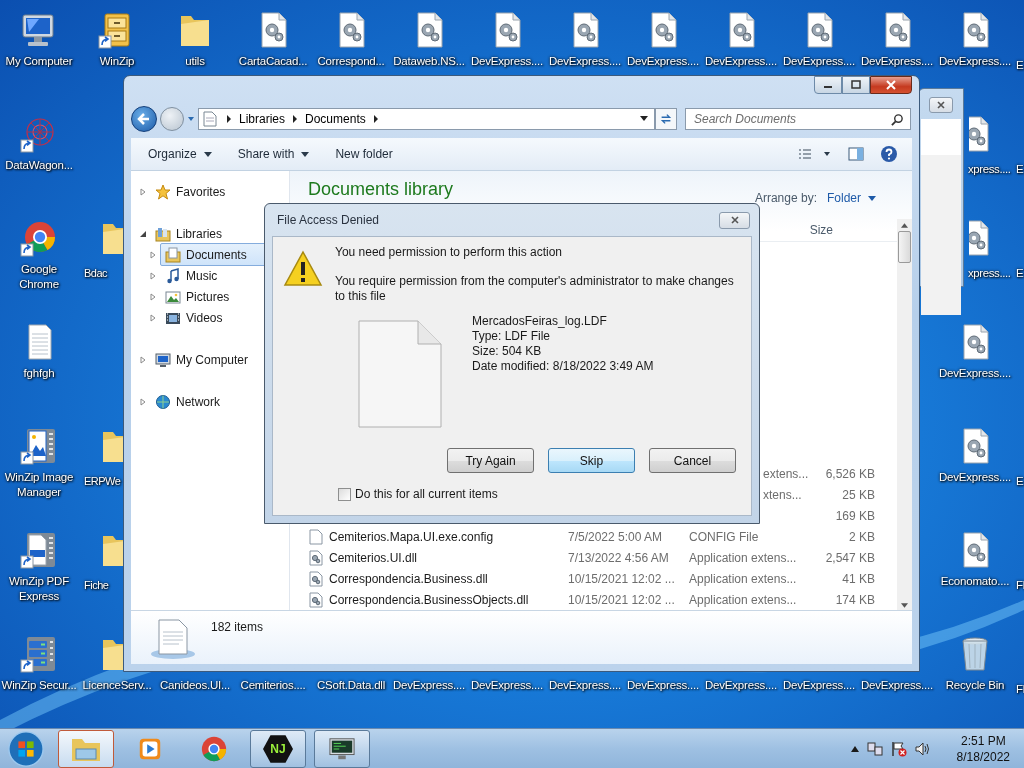  What do you see at coordinates (194, 317) in the screenshot?
I see `navigation-item: Videos` at bounding box center [194, 317].